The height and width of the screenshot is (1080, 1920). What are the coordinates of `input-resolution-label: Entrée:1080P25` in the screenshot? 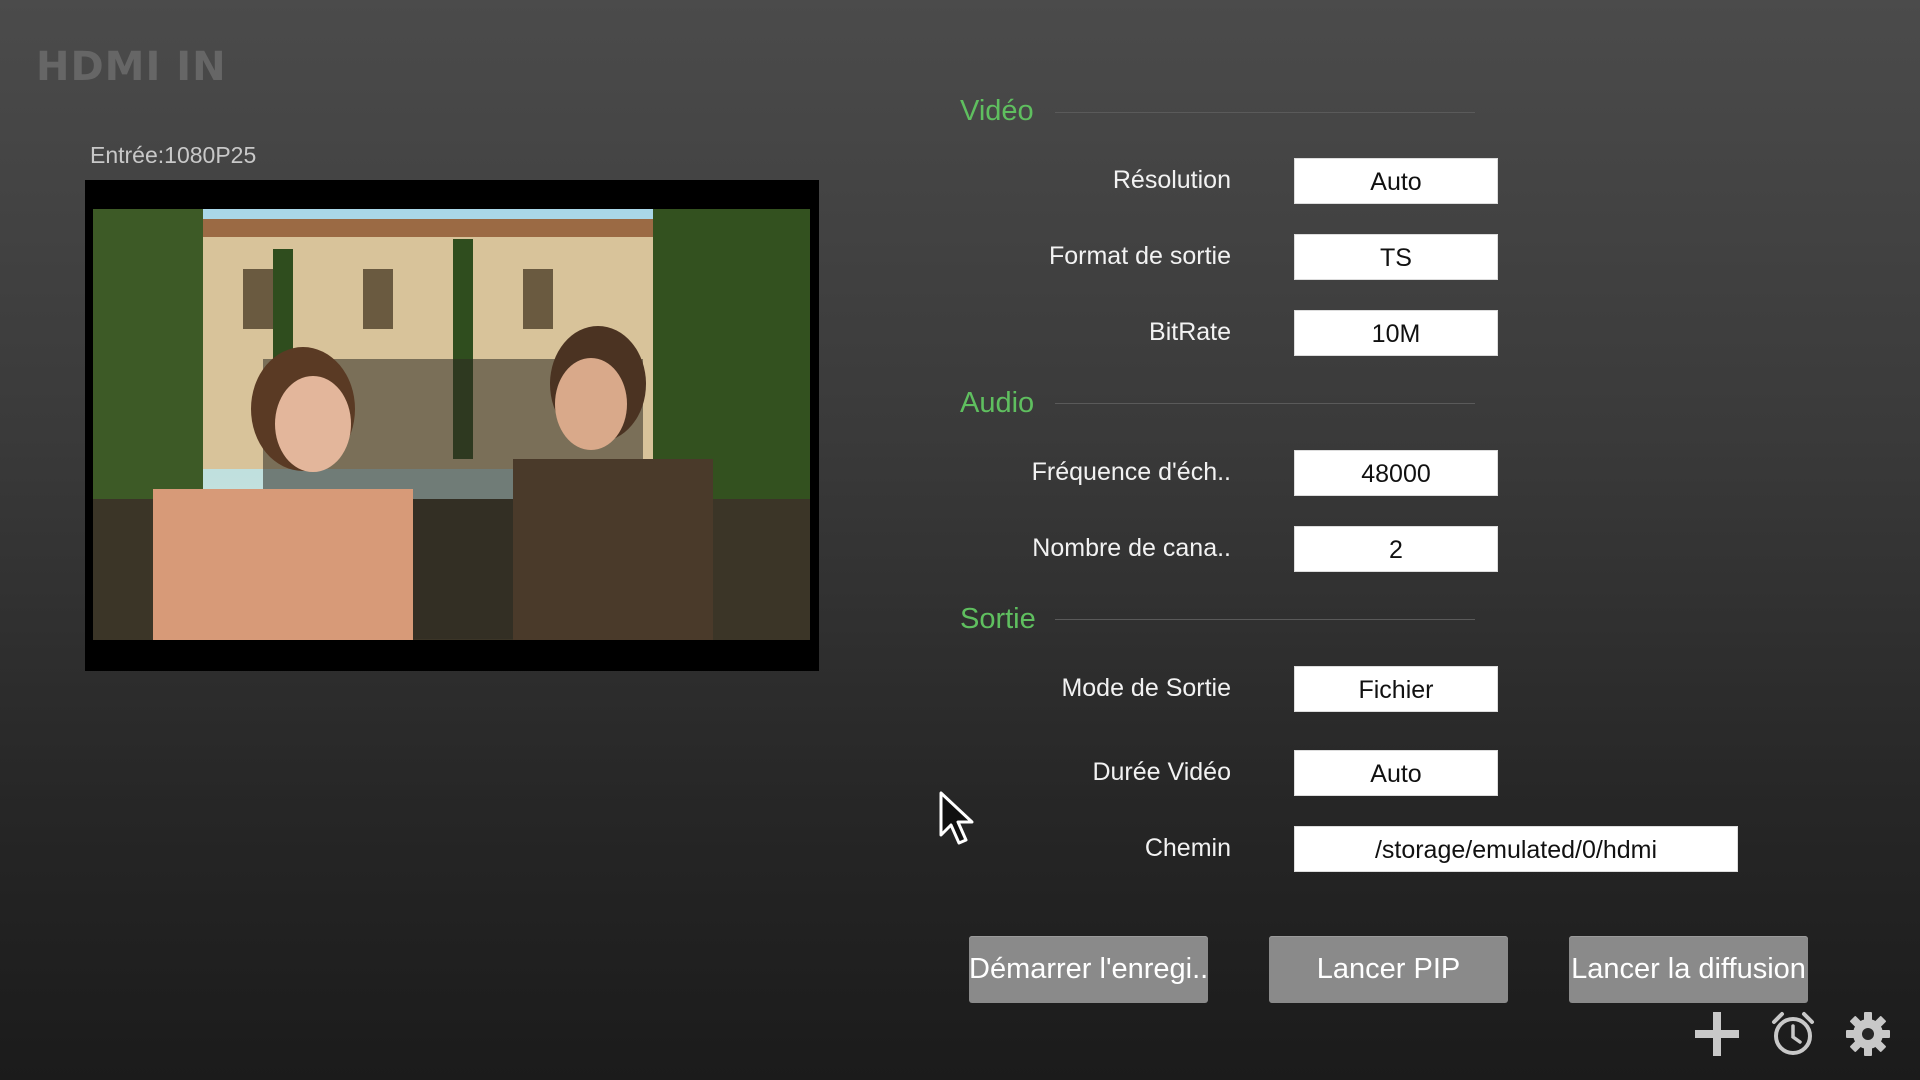 It's located at (173, 155).